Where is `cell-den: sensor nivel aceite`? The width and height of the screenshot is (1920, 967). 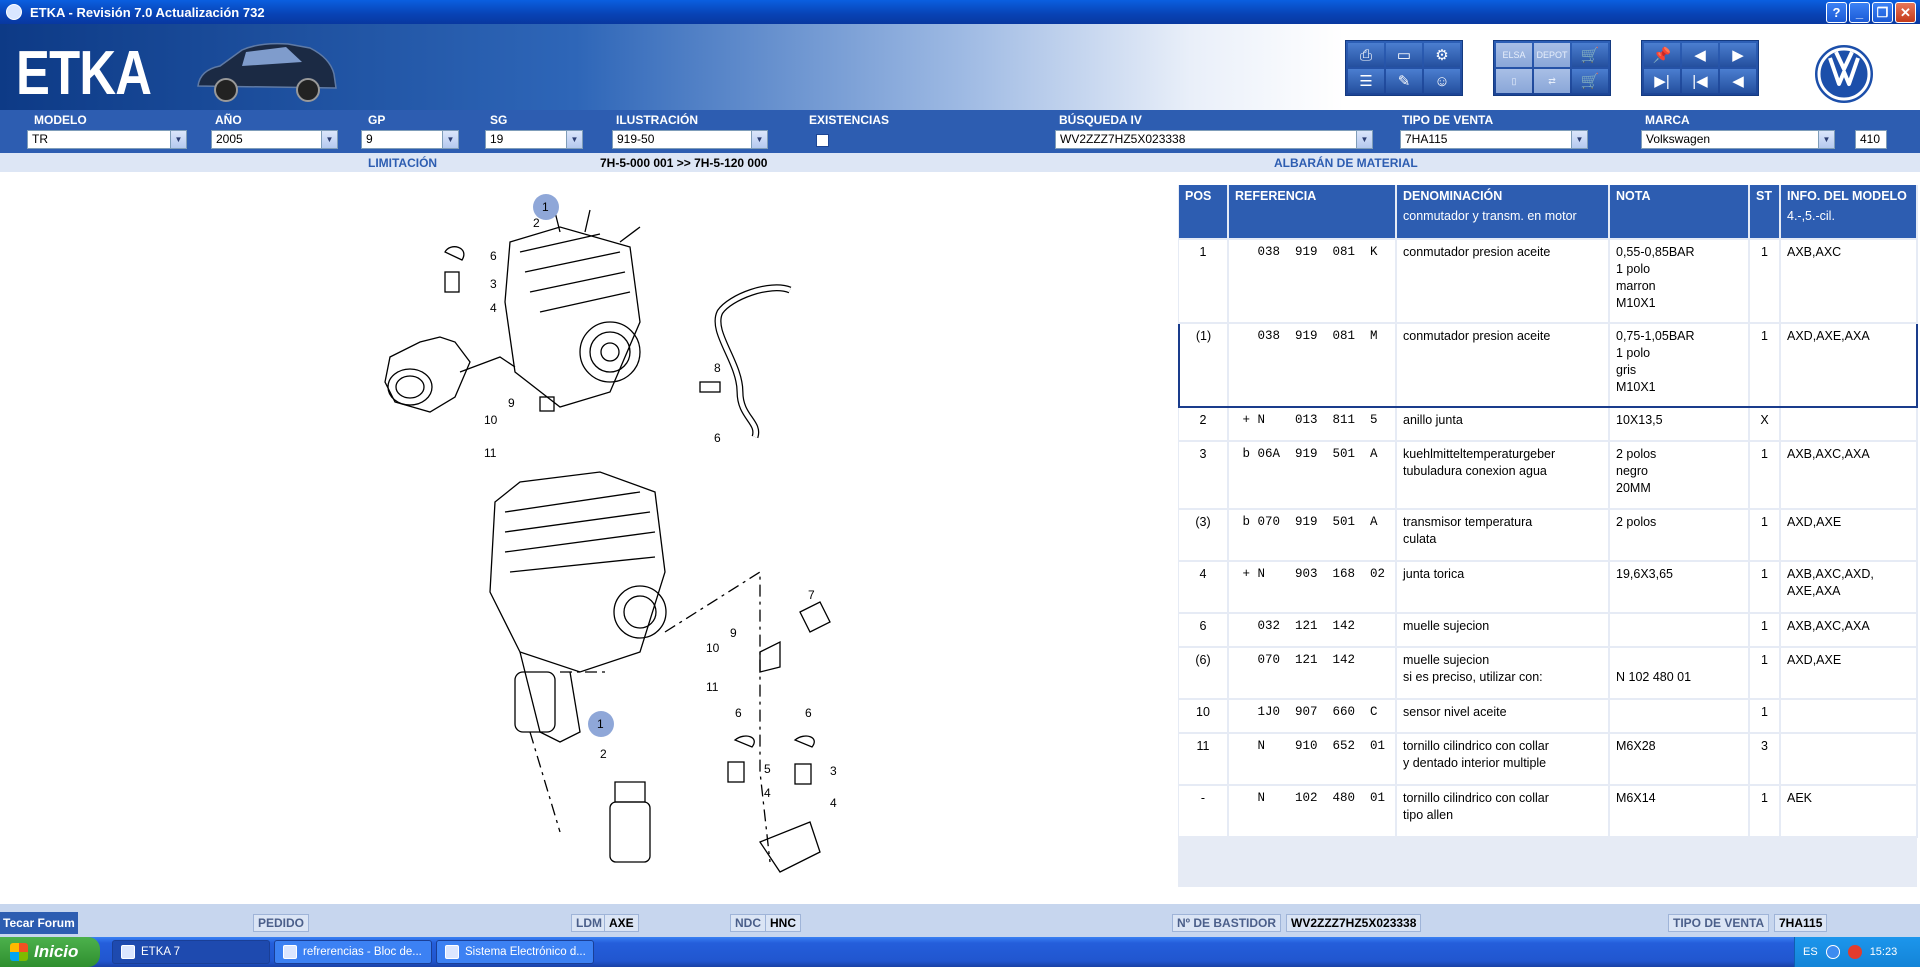
cell-den: sensor nivel aceite is located at coordinates (1503, 716).